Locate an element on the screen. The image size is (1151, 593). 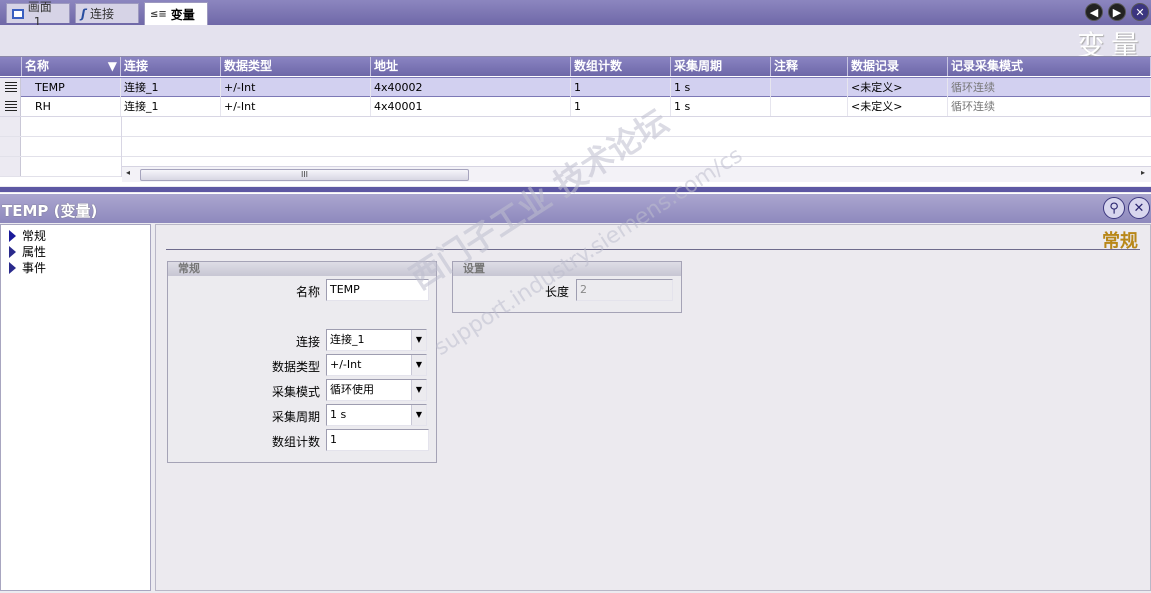
table-row: RH 连接_1 +/-Int 4x40001 1 1 s <未定义> 循环连续 is located at coordinates (575, 107).